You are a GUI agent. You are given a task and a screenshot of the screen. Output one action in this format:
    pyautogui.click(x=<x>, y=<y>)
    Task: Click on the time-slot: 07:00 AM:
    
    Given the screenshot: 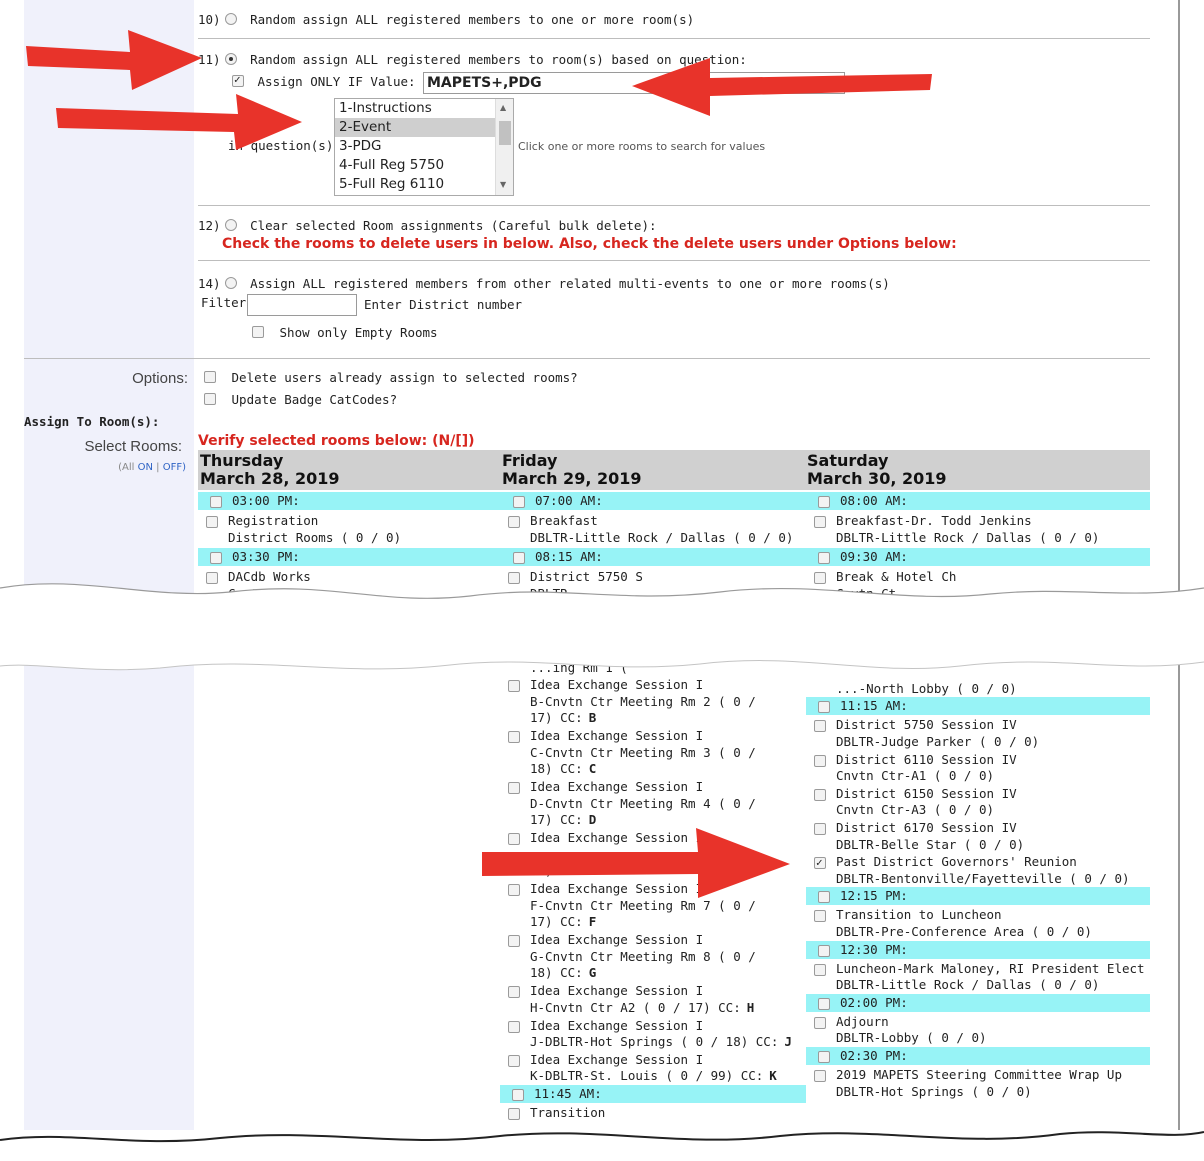 What is the action you would take?
    pyautogui.click(x=558, y=501)
    